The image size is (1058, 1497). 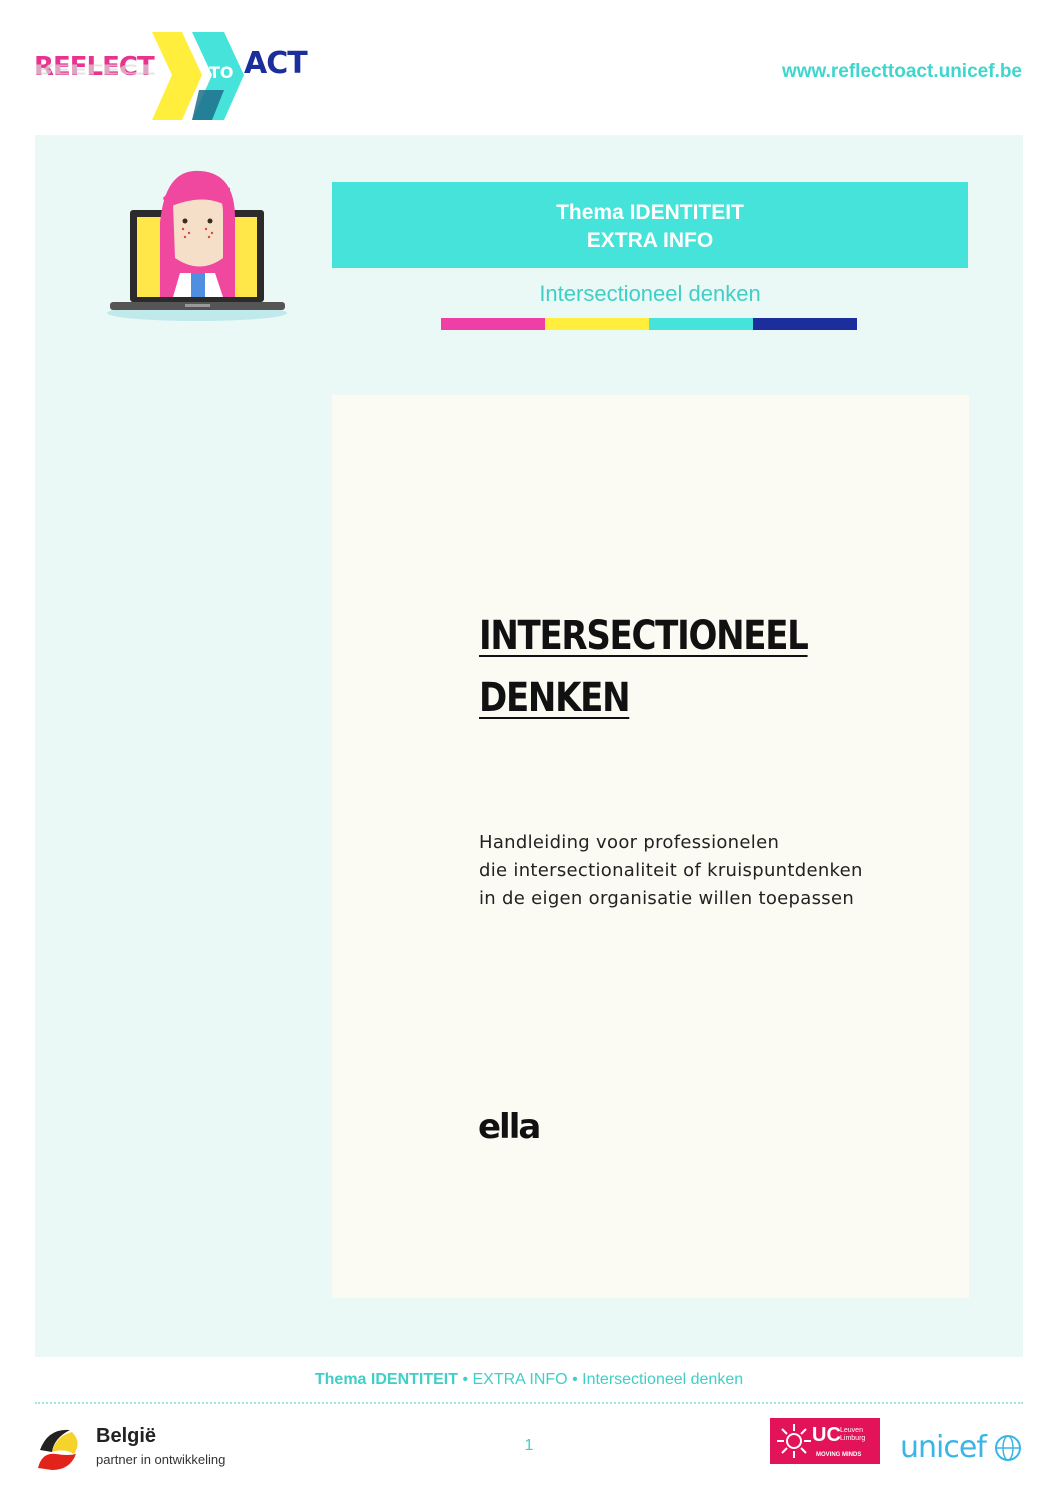 What do you see at coordinates (176, 77) in the screenshot?
I see `reflect-to-act-logo: REFLECT REFLECT TO ACT` at bounding box center [176, 77].